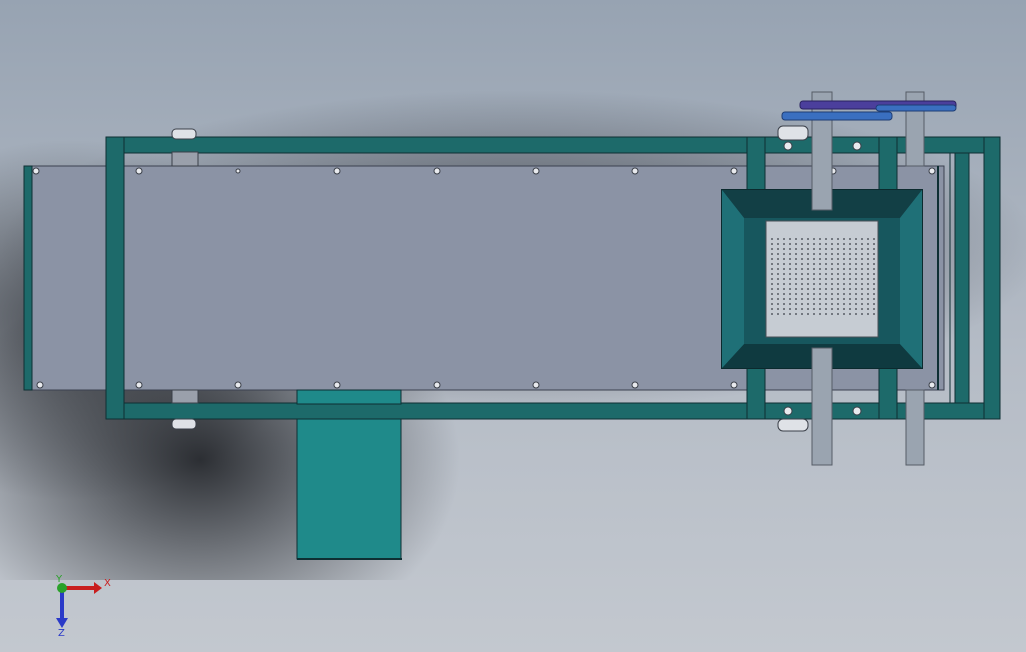  What do you see at coordinates (59, 579) in the screenshot?
I see `y-axis-label: Y` at bounding box center [59, 579].